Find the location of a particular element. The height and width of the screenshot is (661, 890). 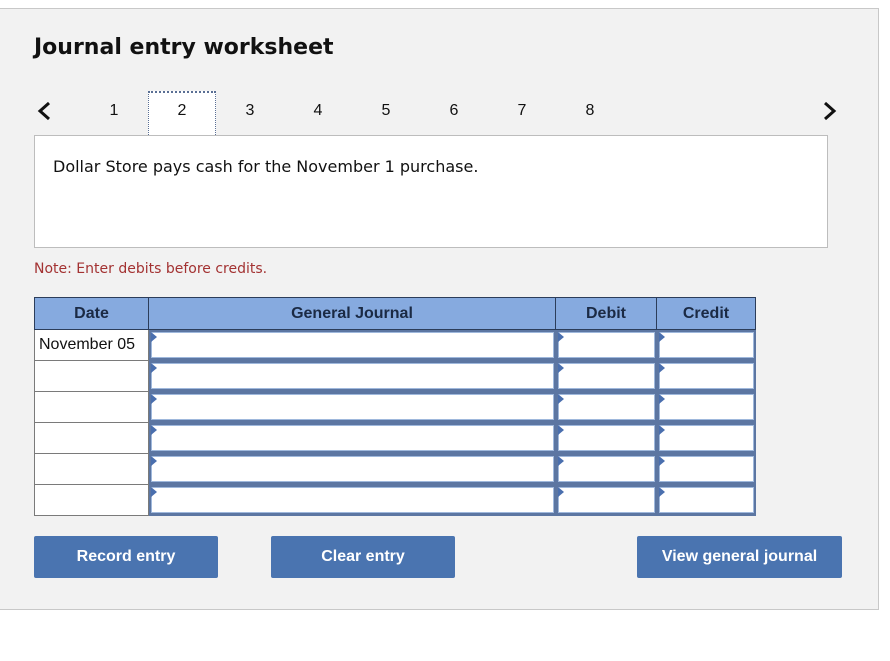

chevron-right-icon is located at coordinates (830, 111).